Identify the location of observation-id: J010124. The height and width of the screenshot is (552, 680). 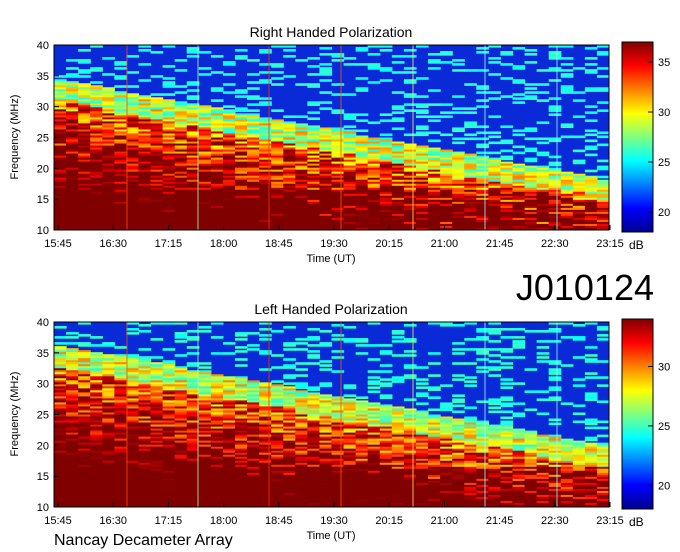
(585, 287).